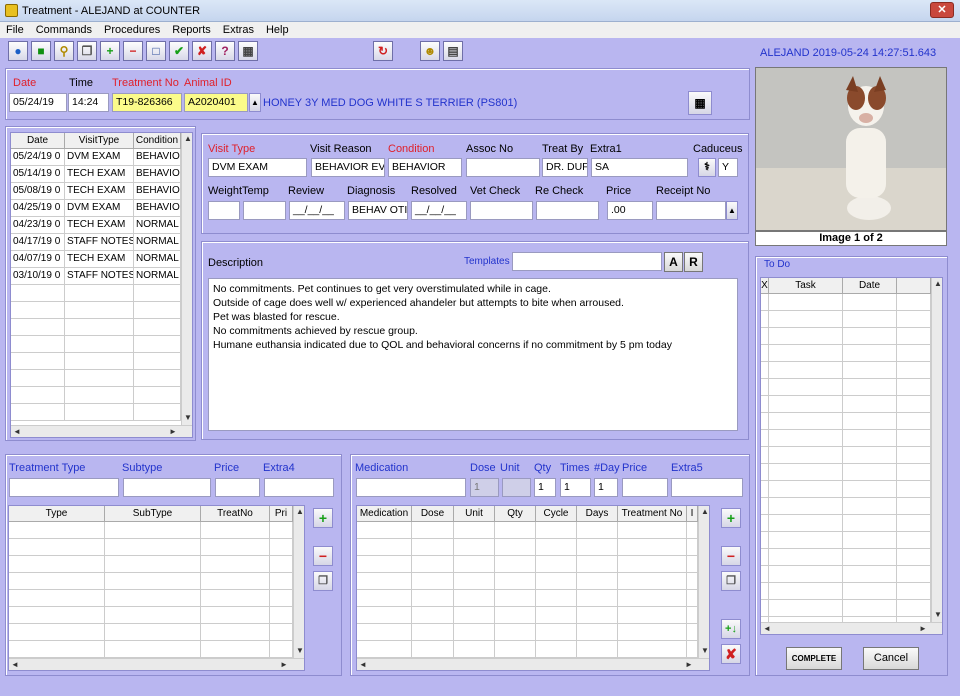  Describe the element at coordinates (731, 556) in the screenshot. I see `remove-medication-icon: −` at that location.